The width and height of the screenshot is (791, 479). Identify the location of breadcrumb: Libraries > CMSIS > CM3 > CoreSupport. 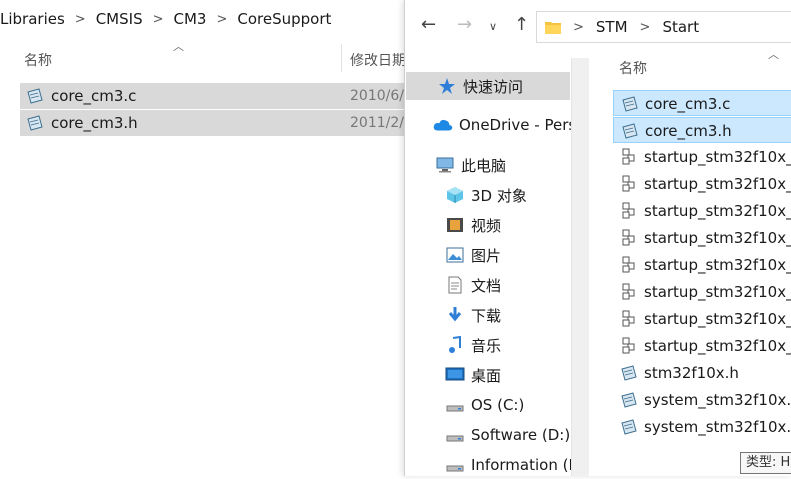
(202, 19).